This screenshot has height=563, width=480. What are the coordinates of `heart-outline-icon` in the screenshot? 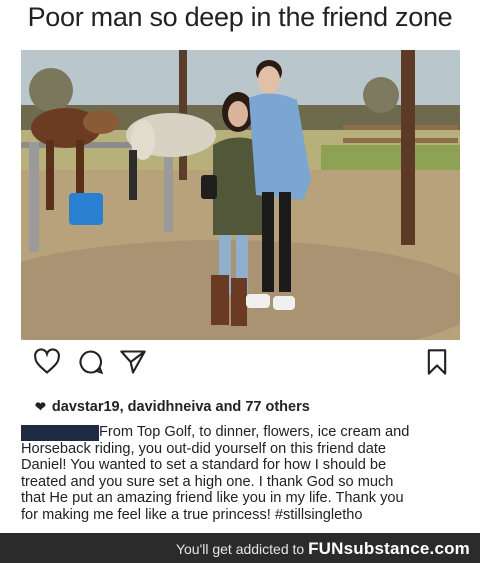 It's located at (47, 362).